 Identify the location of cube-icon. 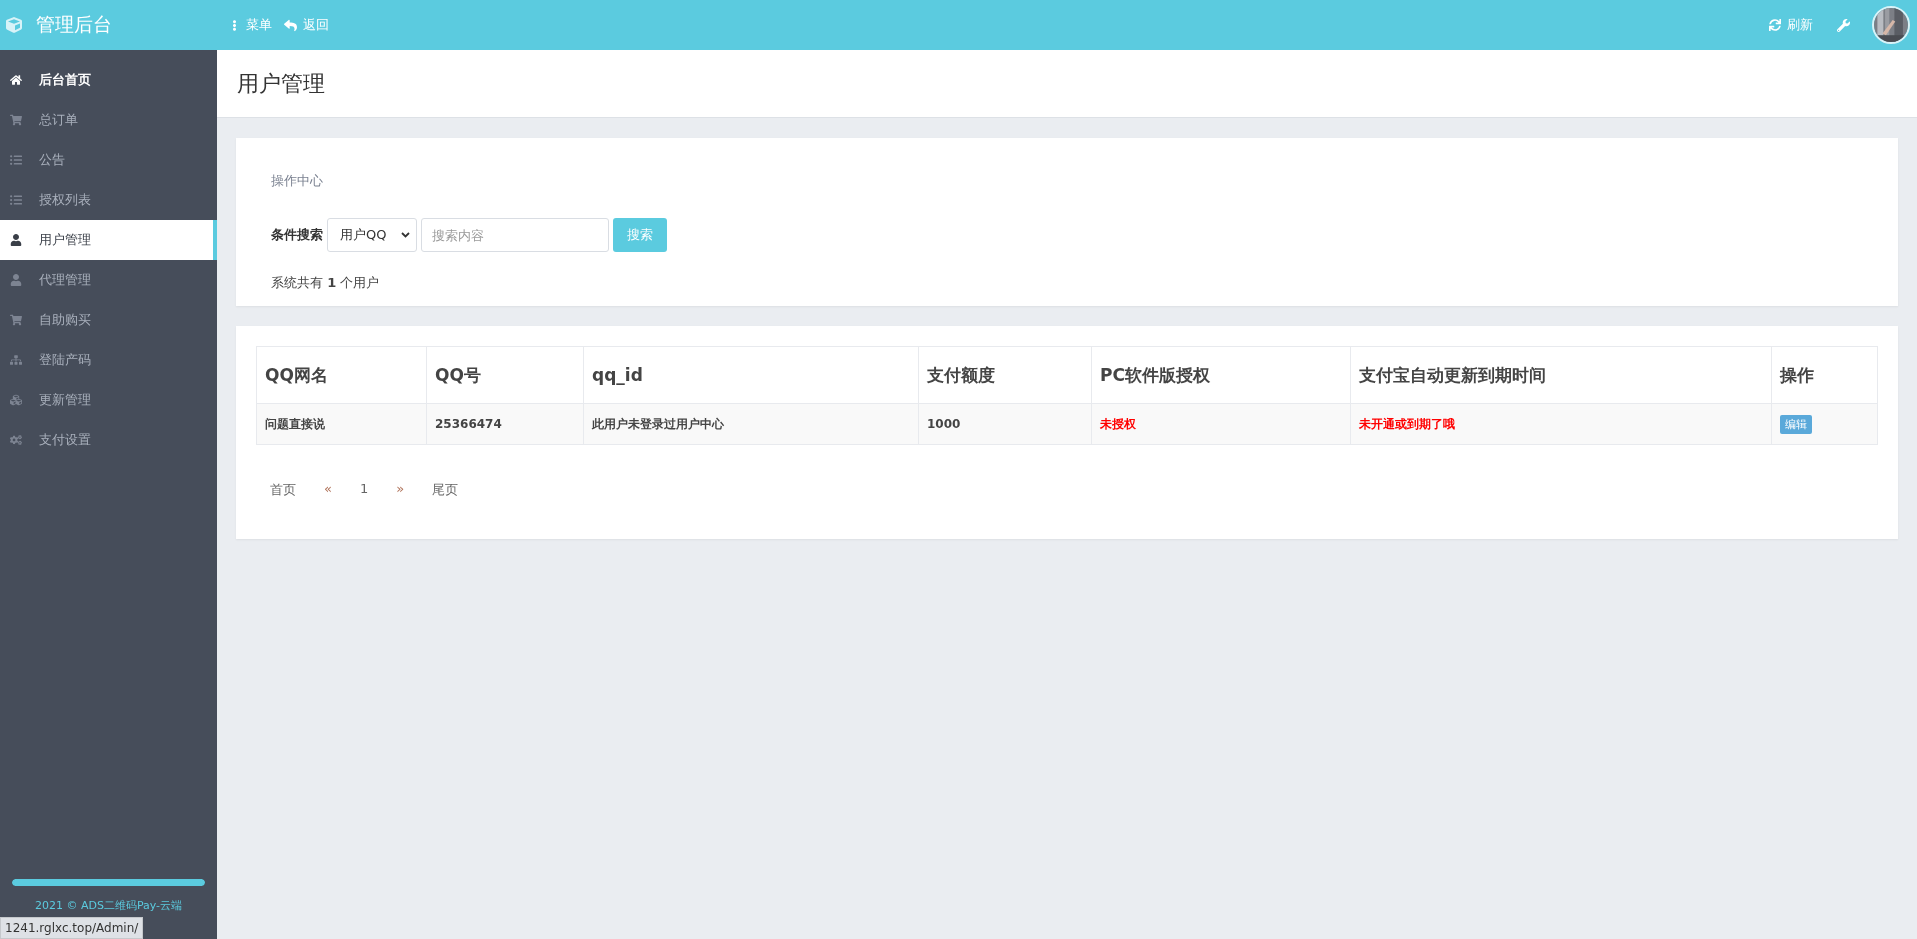
(14, 25).